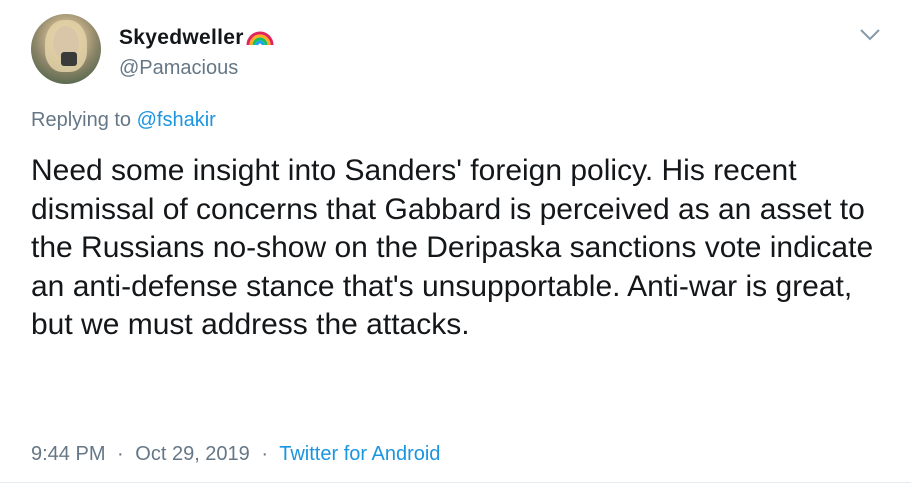 The width and height of the screenshot is (911, 483). Describe the element at coordinates (260, 38) in the screenshot. I see `rainbow-emoji-icon` at that location.